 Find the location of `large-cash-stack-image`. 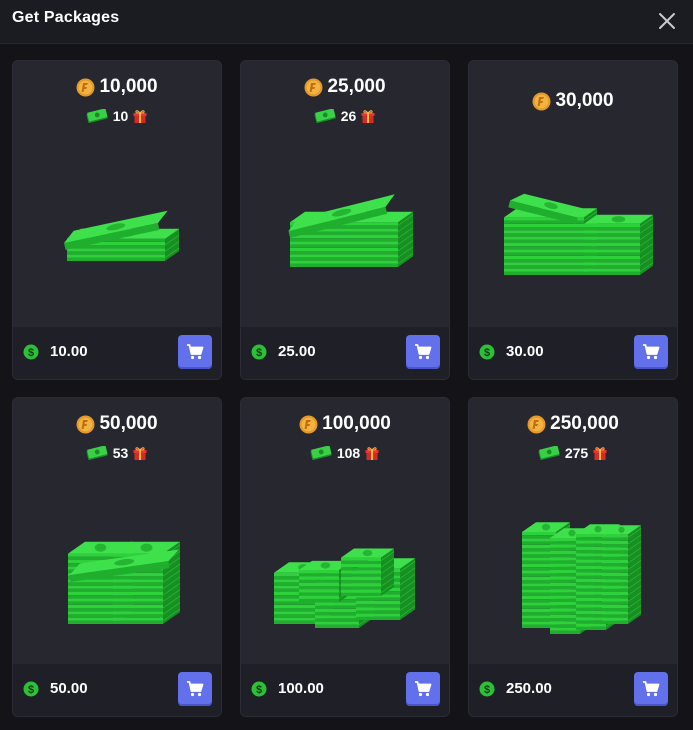

large-cash-stack-image is located at coordinates (117, 583).